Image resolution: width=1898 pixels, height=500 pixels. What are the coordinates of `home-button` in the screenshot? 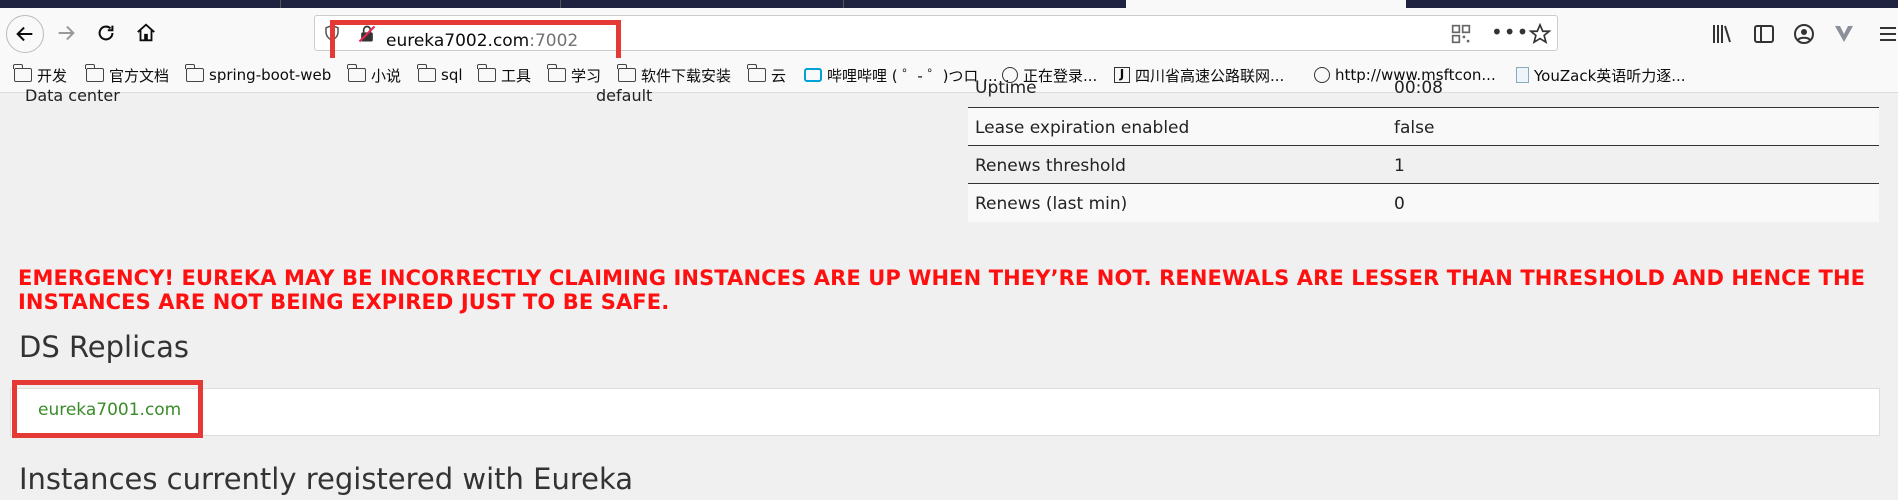 It's located at (146, 33).